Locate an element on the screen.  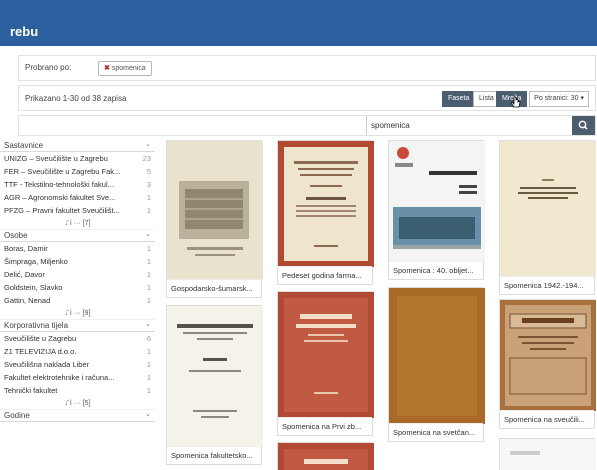
facet-item: Gattin, Nenad 1 is located at coordinates (77, 300).